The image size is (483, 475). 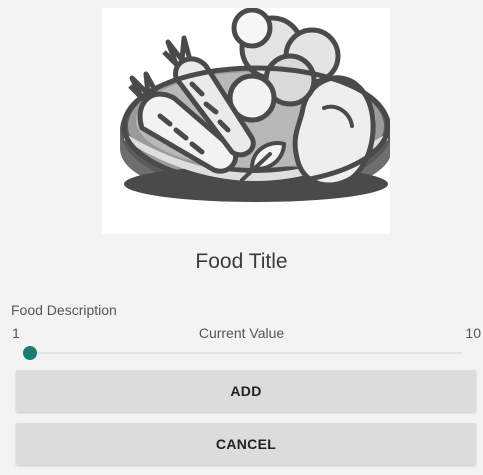 What do you see at coordinates (241, 333) in the screenshot?
I see `slider-current-label: Current Value` at bounding box center [241, 333].